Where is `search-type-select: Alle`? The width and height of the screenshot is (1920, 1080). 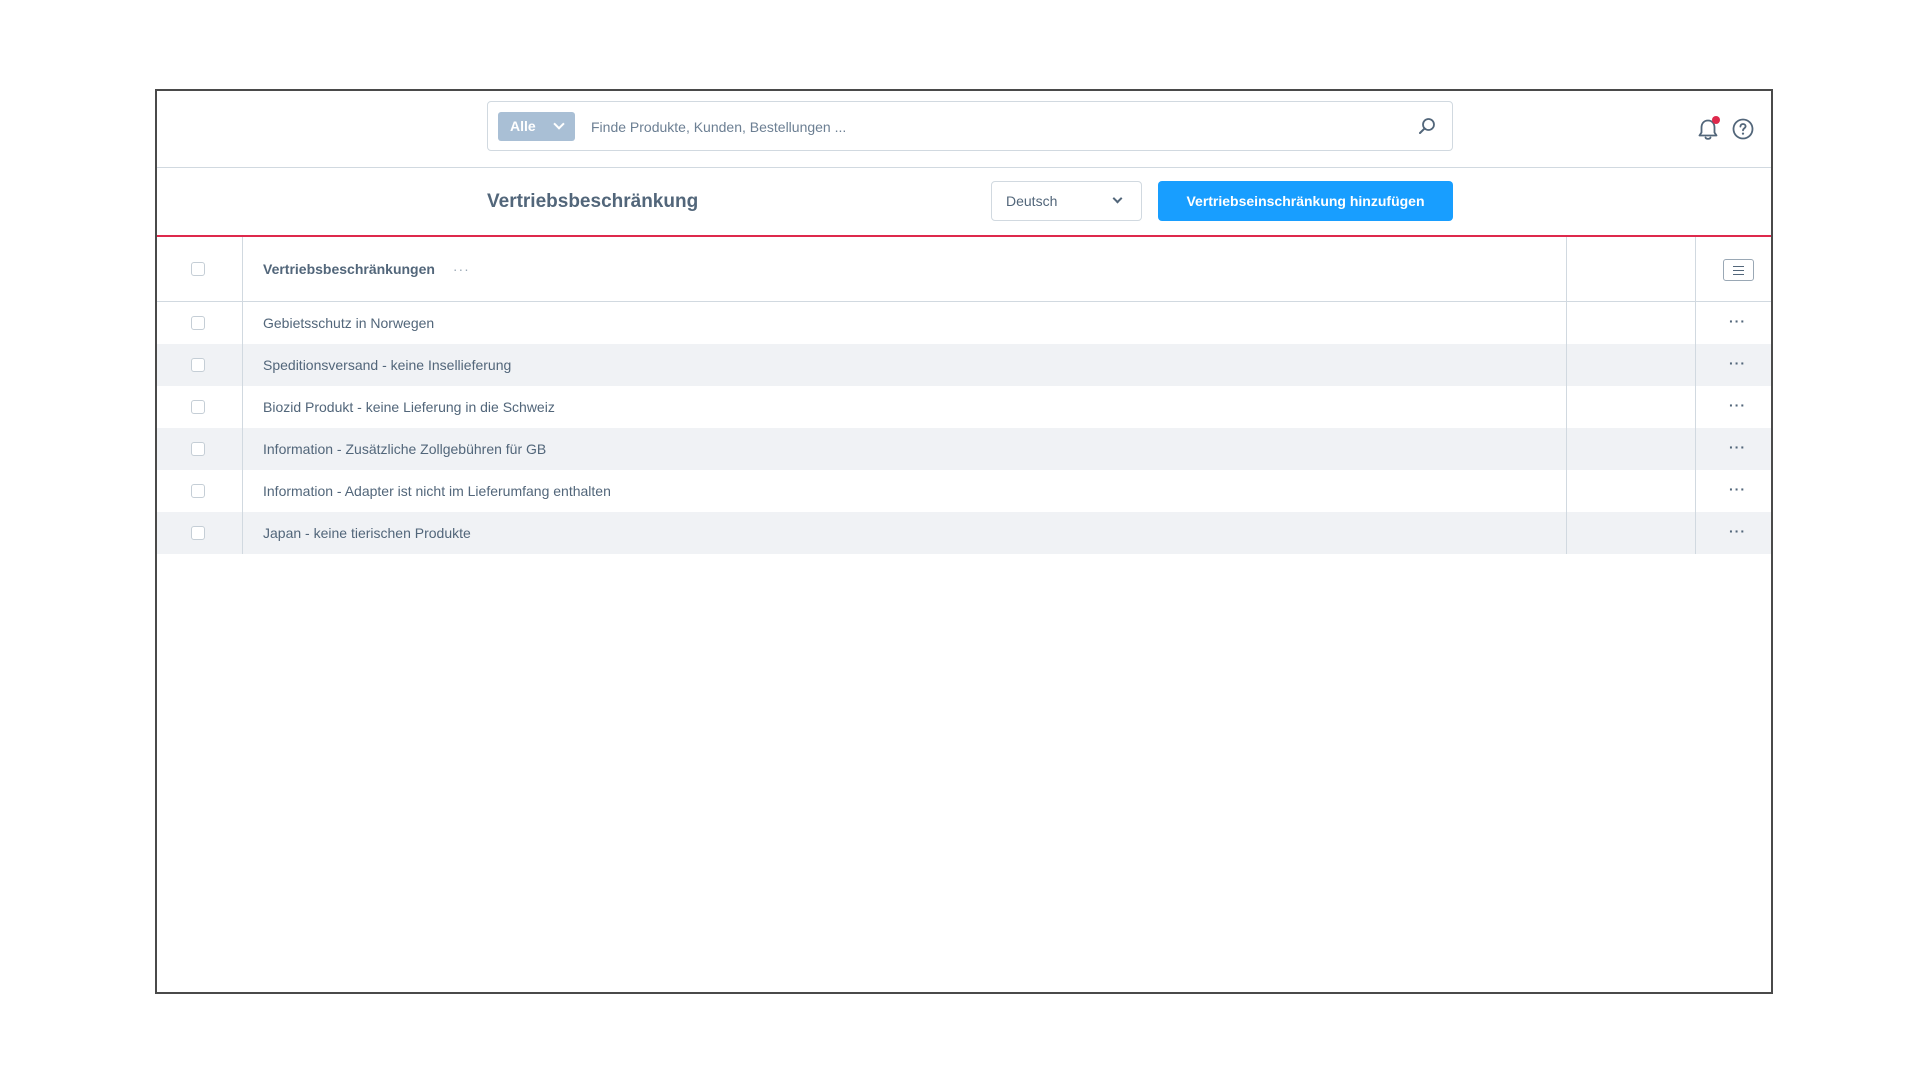
search-type-select: Alle is located at coordinates (536, 126).